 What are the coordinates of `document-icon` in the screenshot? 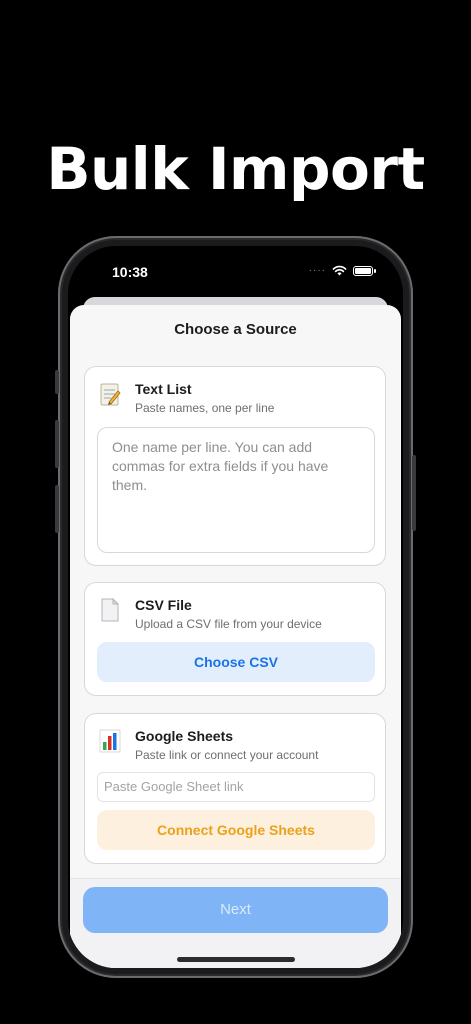 It's located at (110, 609).